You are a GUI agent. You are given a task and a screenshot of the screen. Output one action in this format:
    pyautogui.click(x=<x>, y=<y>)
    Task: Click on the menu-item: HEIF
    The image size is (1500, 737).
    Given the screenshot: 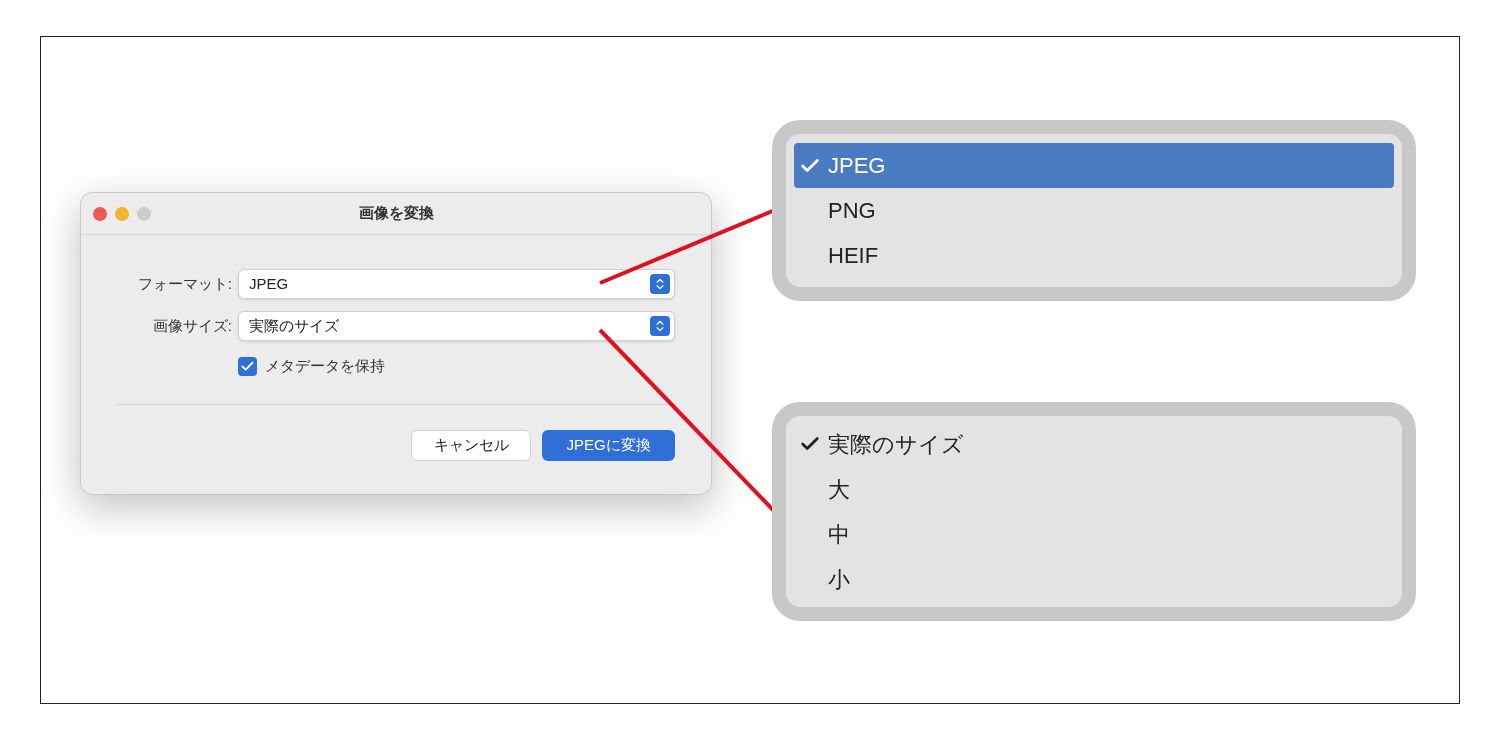 What is the action you would take?
    pyautogui.click(x=1094, y=255)
    